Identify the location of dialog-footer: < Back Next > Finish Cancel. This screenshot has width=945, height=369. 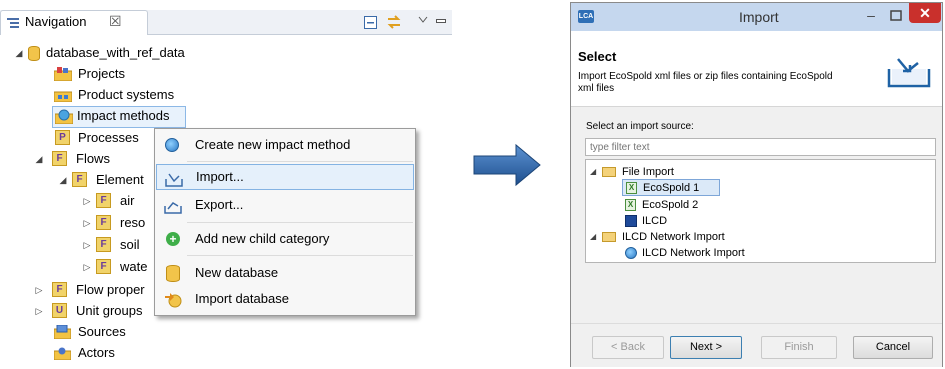
(756, 345).